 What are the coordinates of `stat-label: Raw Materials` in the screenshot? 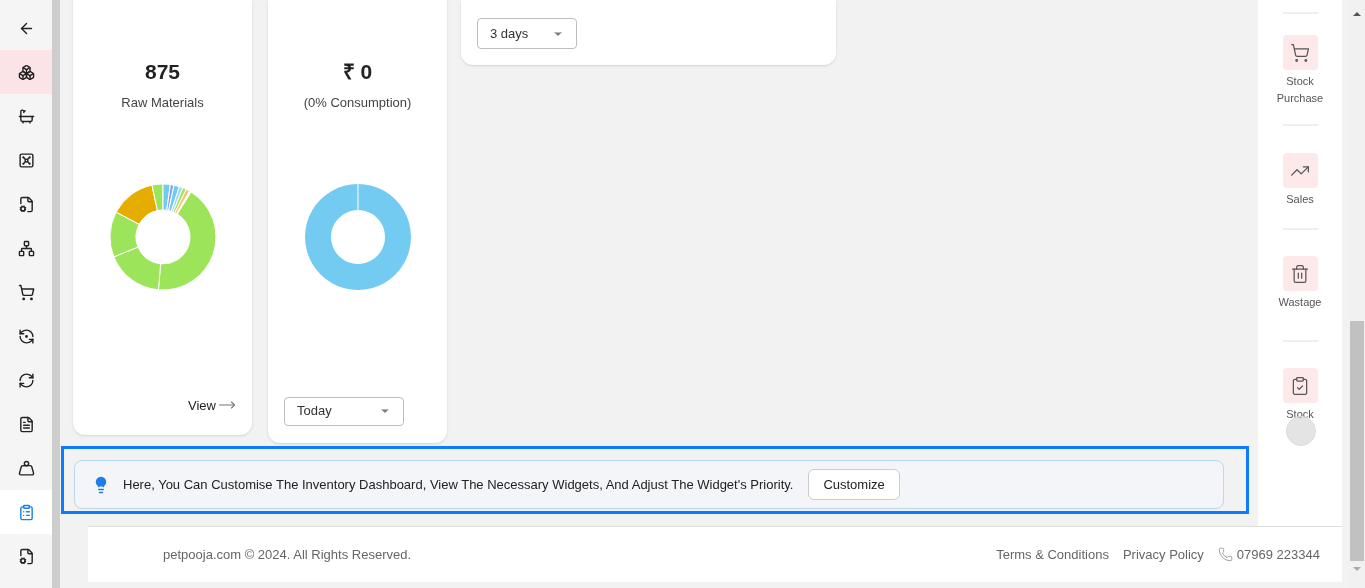 It's located at (162, 103).